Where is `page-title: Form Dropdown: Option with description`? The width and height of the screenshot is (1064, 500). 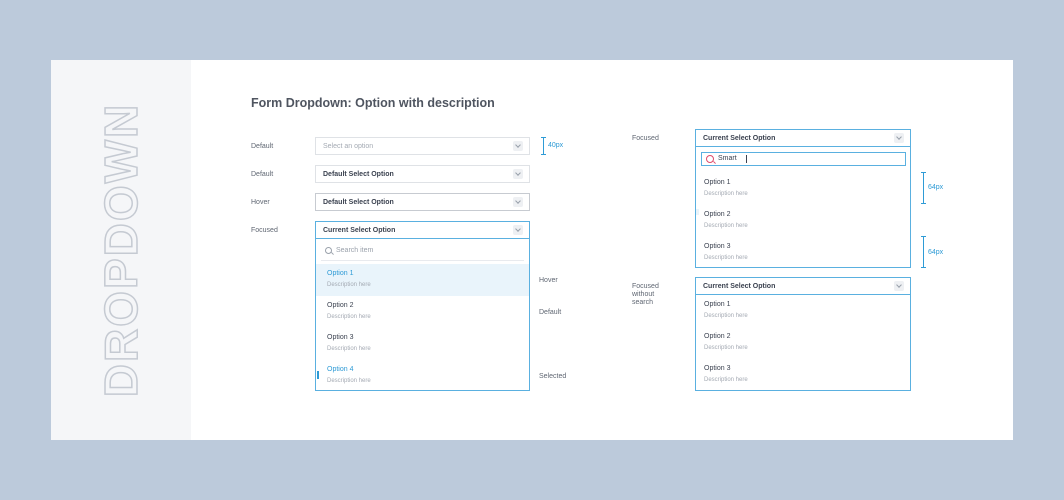
page-title: Form Dropdown: Option with description is located at coordinates (373, 103).